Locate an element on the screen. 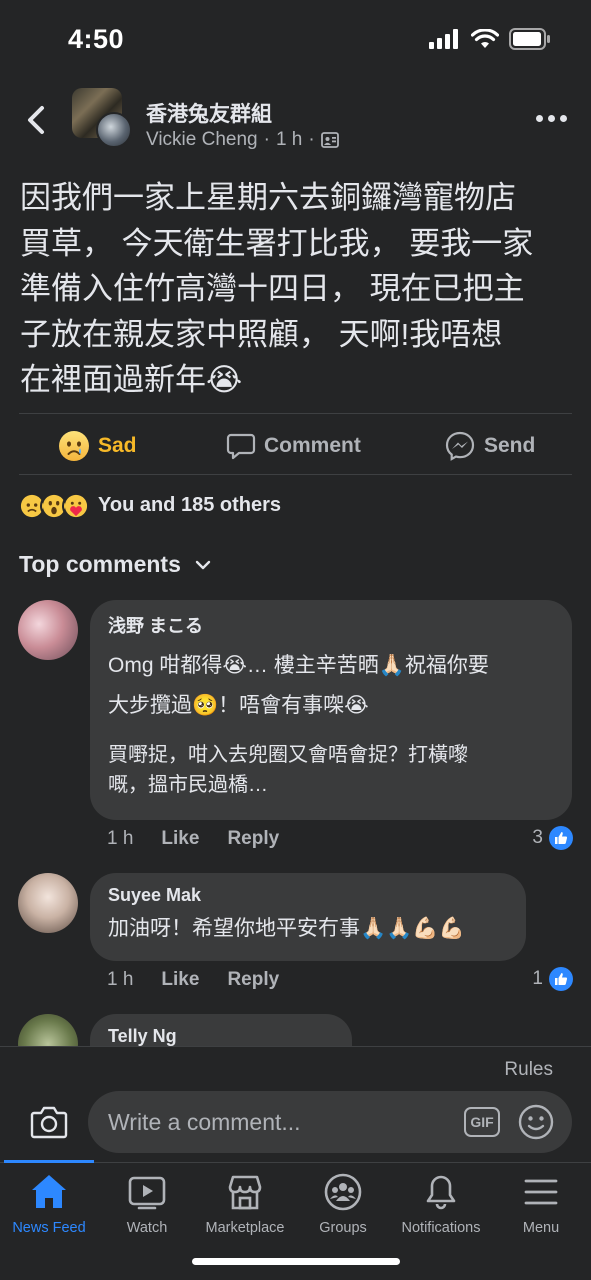 The width and height of the screenshot is (591, 1280). more-options-icon is located at coordinates (551, 118).